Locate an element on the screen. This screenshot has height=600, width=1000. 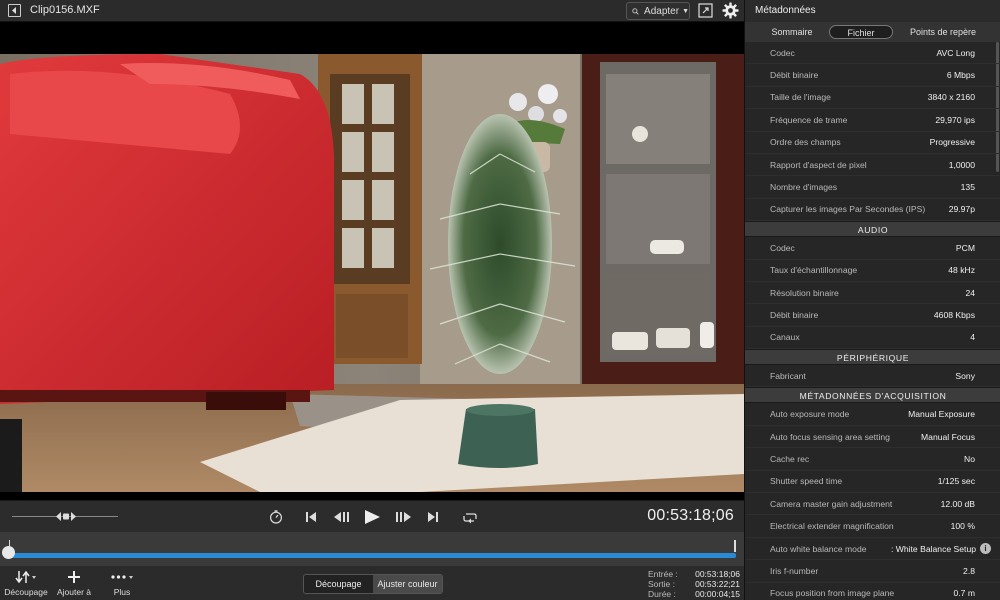
tab-summary: Sommaire is located at coordinates (792, 32).